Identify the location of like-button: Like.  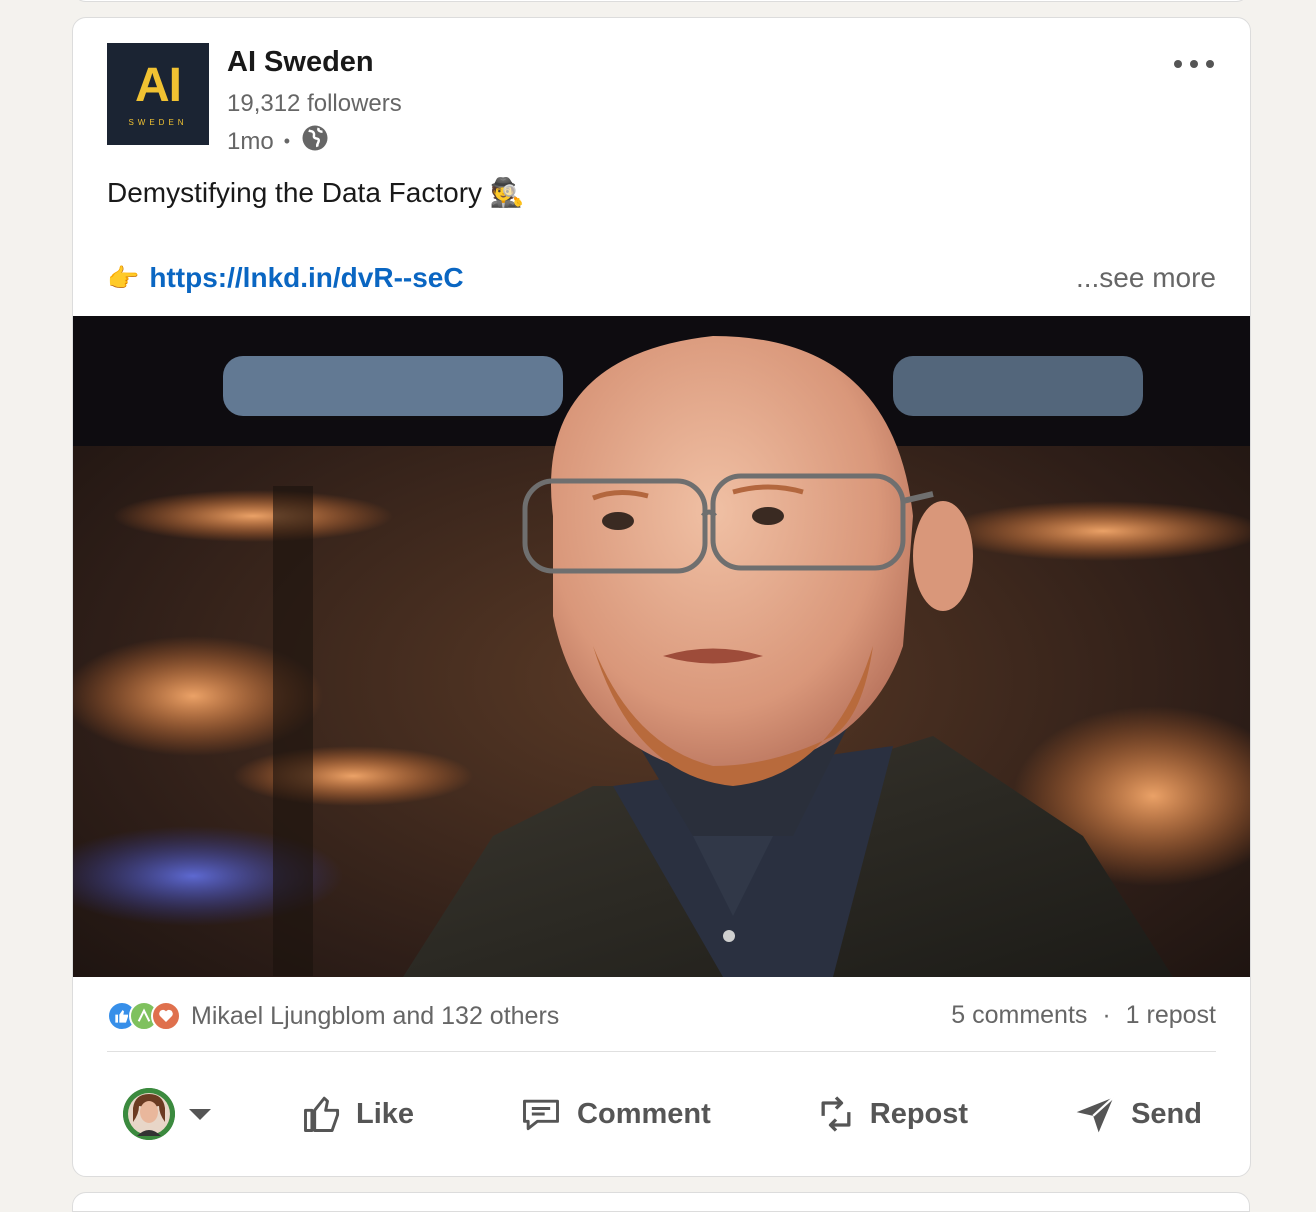
(357, 1114).